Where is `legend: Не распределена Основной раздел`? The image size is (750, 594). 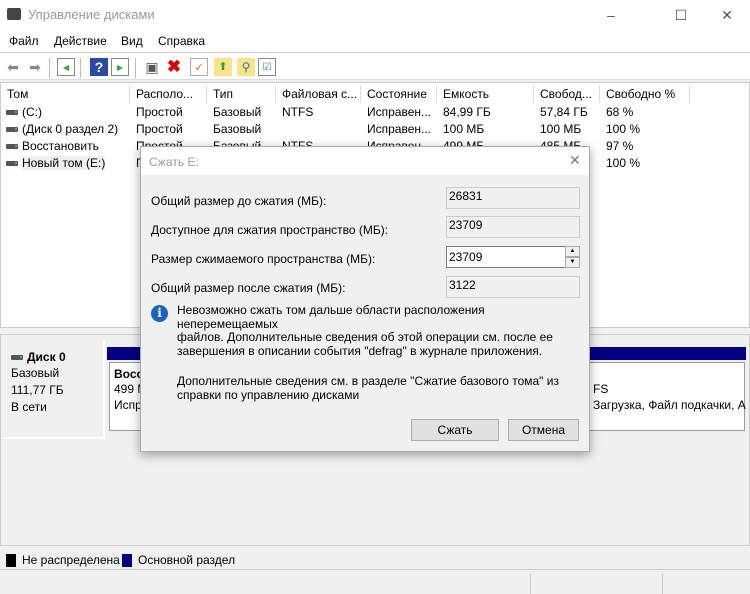 legend: Не распределена Основной раздел is located at coordinates (375, 559).